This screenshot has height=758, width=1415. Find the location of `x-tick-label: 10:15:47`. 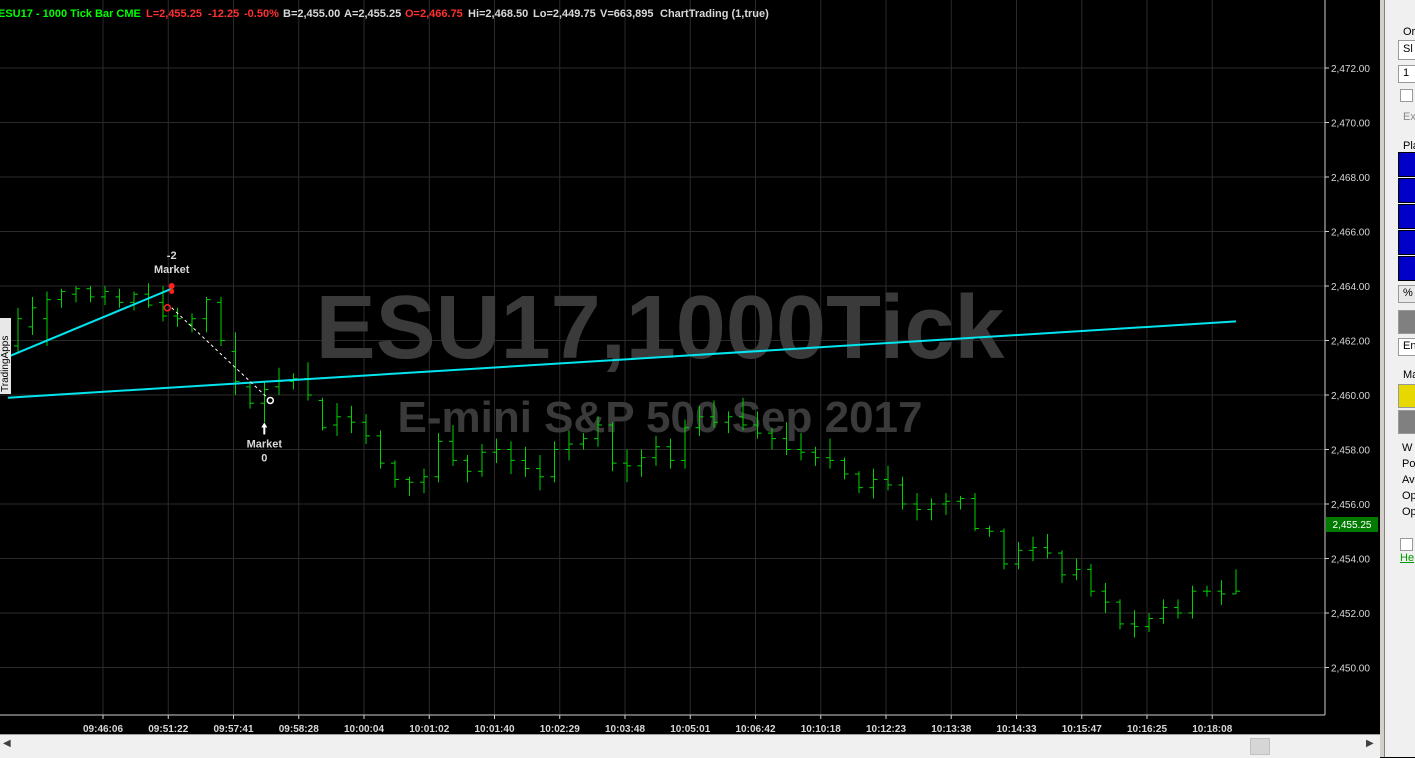

x-tick-label: 10:15:47 is located at coordinates (1082, 729).